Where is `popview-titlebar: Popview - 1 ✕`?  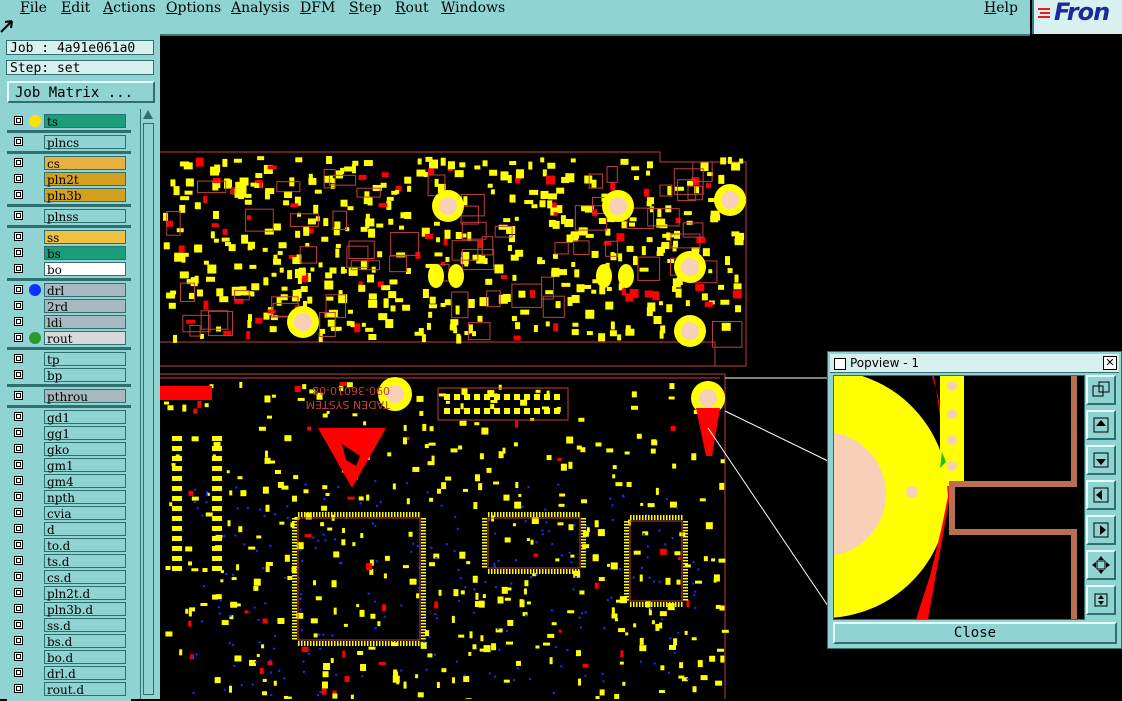 popview-titlebar: Popview - 1 ✕ is located at coordinates (974, 363).